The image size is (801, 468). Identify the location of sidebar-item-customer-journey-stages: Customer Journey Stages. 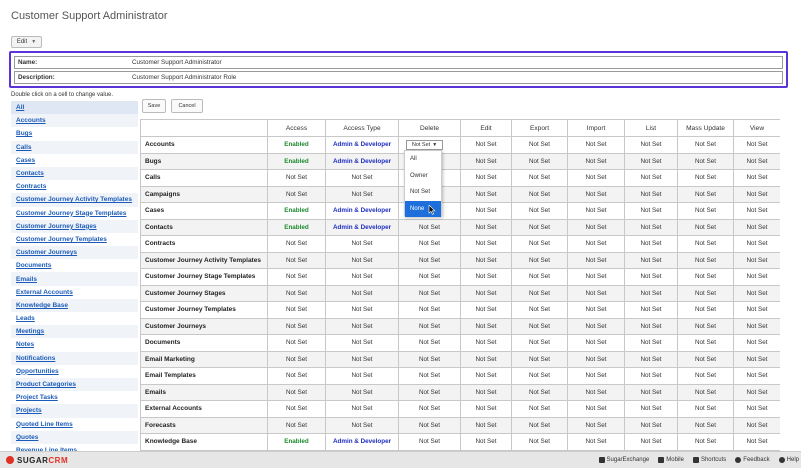
(74, 226).